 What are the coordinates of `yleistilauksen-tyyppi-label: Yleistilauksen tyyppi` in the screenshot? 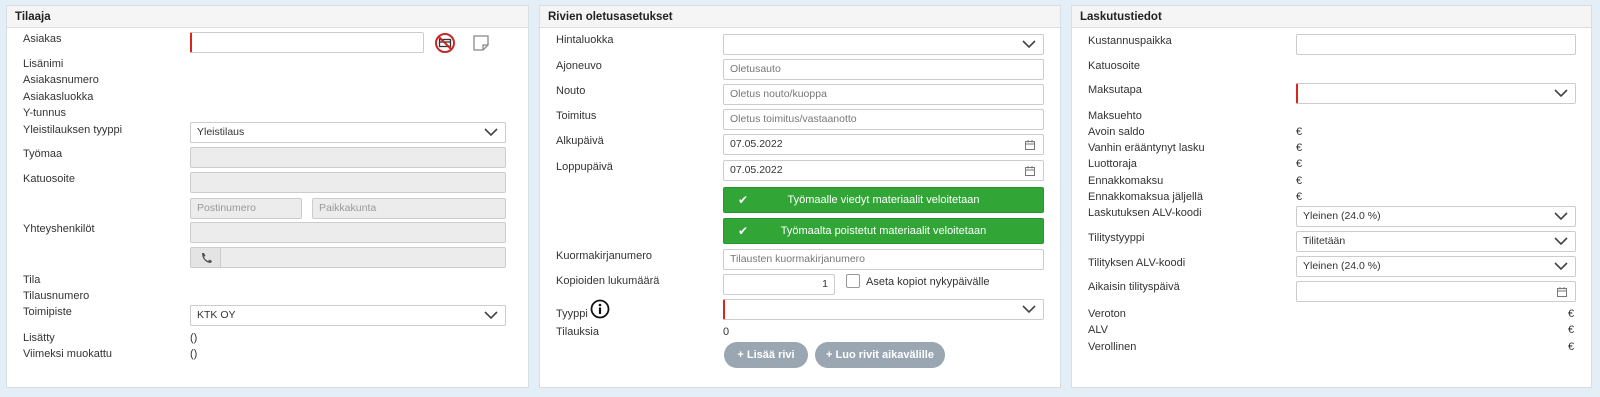 It's located at (73, 130).